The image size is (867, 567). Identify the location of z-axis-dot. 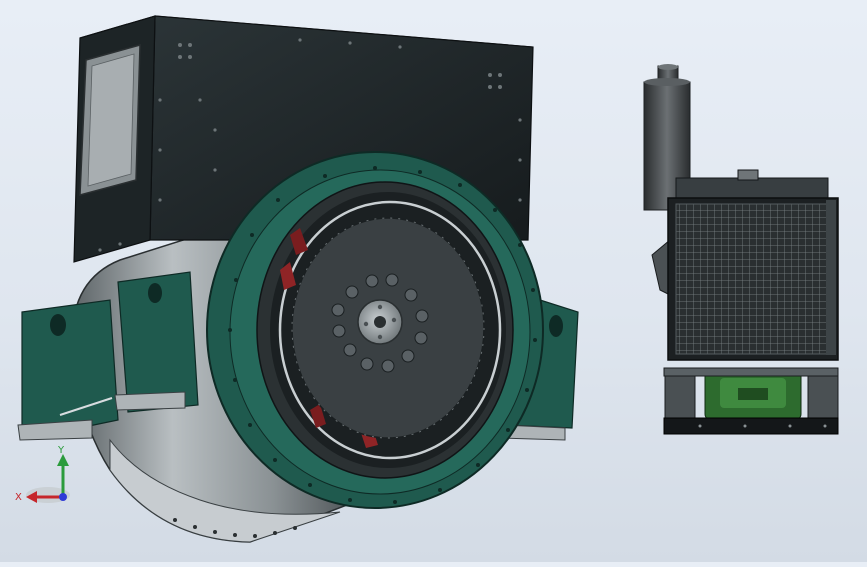
(63, 497).